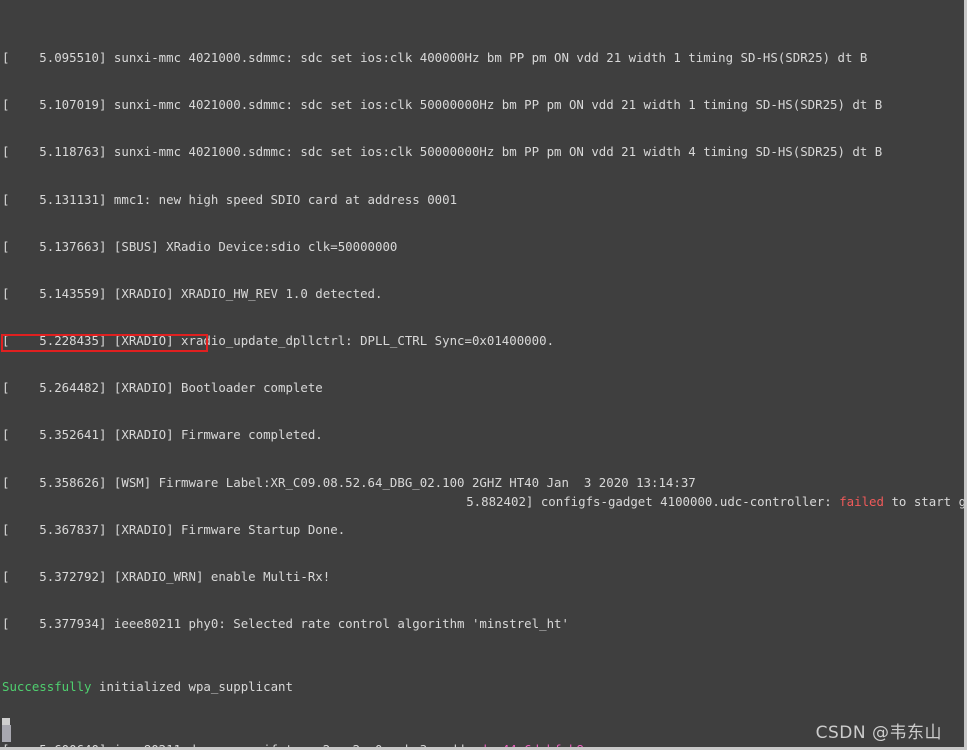  Describe the element at coordinates (162, 388) in the screenshot. I see `log-text: [ 5.264482] [XRADIO] Bootloader complete` at that location.